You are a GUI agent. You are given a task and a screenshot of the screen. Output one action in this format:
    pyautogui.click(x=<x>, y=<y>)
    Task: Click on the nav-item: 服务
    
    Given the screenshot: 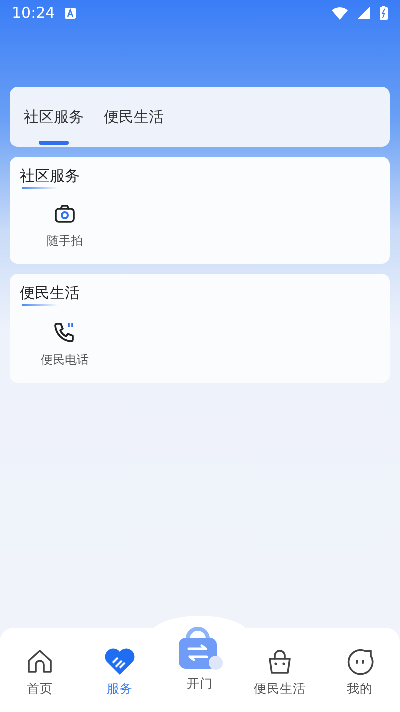 What is the action you would take?
    pyautogui.click(x=120, y=673)
    